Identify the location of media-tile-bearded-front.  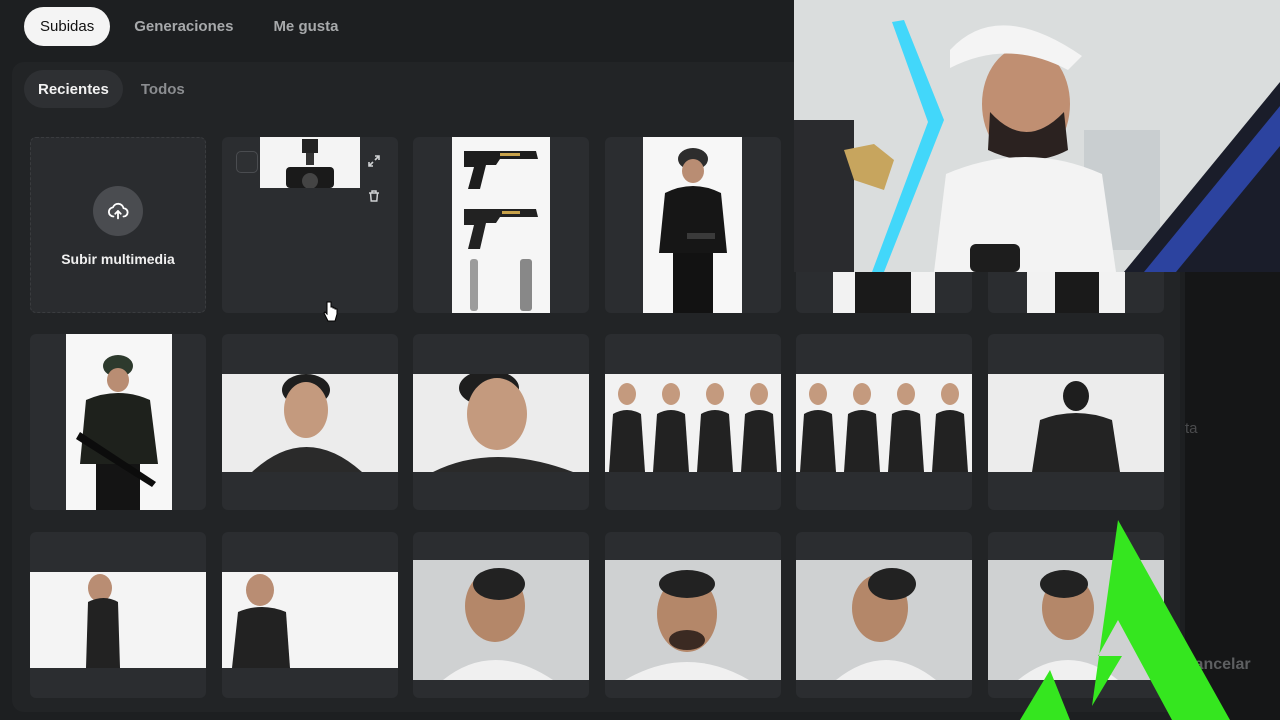
(693, 615).